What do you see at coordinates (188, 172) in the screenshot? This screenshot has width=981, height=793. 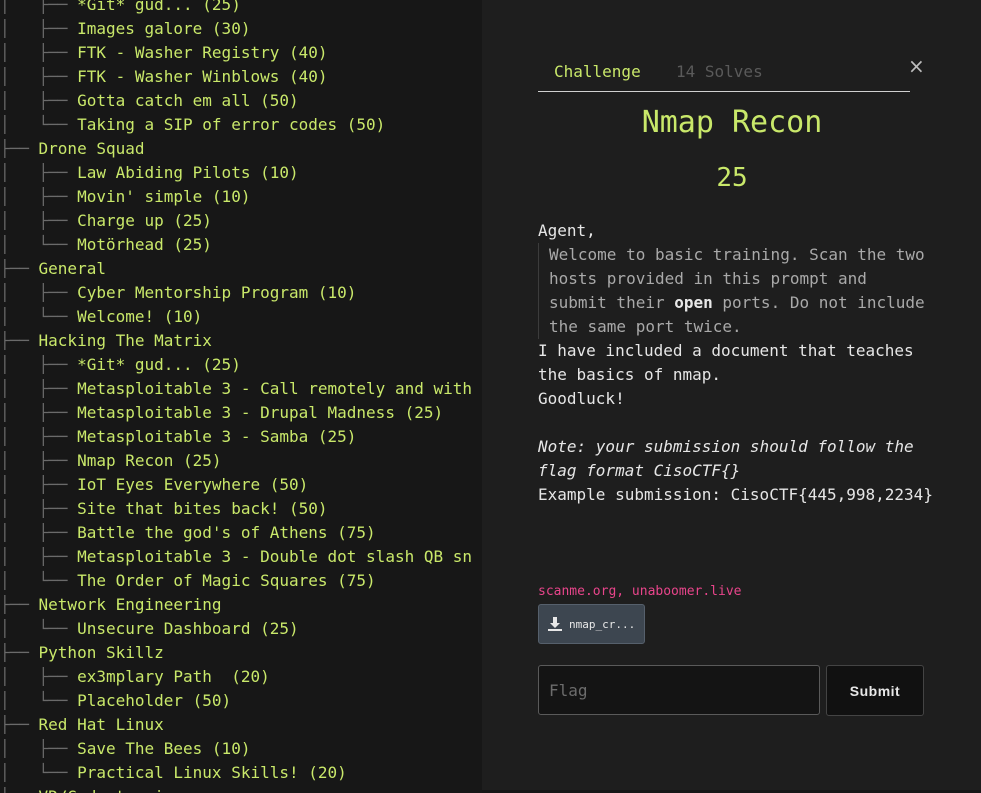 I see `tree-label: Law Abiding Pilots (10)` at bounding box center [188, 172].